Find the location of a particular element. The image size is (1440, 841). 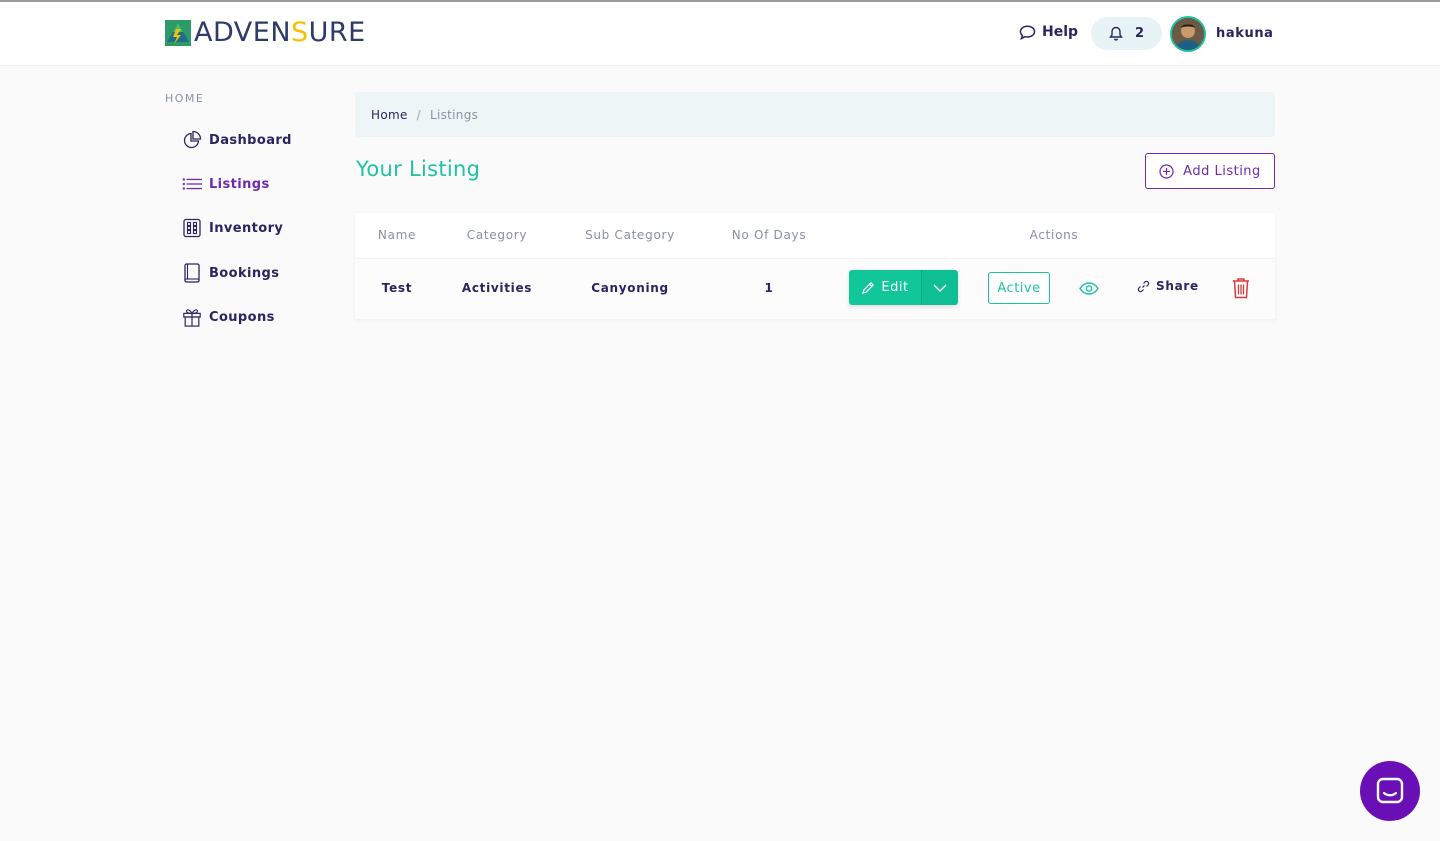

avatar is located at coordinates (1188, 34).